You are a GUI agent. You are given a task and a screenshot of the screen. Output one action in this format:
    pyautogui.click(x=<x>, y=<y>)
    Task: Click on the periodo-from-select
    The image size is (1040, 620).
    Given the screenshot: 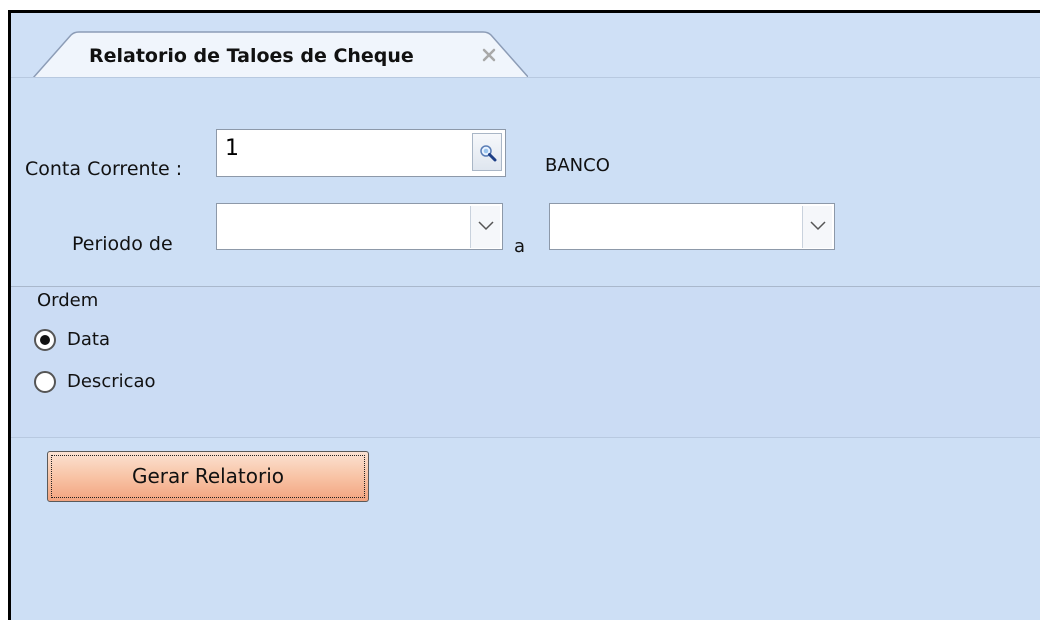 What is the action you would take?
    pyautogui.click(x=359, y=226)
    